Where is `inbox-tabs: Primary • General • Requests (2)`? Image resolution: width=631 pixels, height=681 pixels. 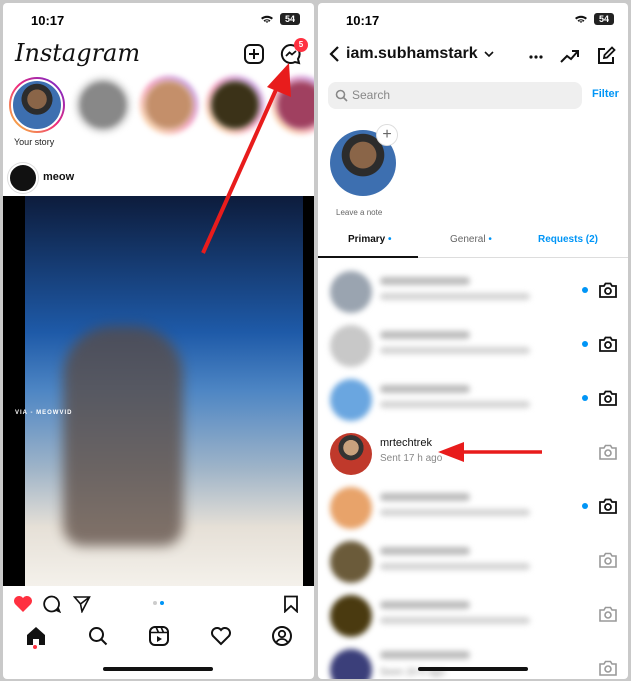
inbox-tabs: Primary • General • Requests (2) is located at coordinates (473, 243).